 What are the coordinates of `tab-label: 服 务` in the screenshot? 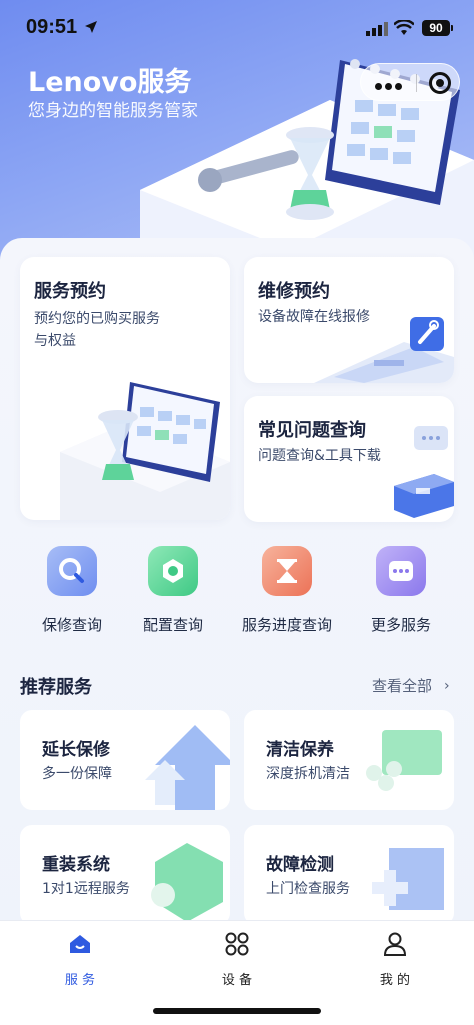 It's located at (80, 980).